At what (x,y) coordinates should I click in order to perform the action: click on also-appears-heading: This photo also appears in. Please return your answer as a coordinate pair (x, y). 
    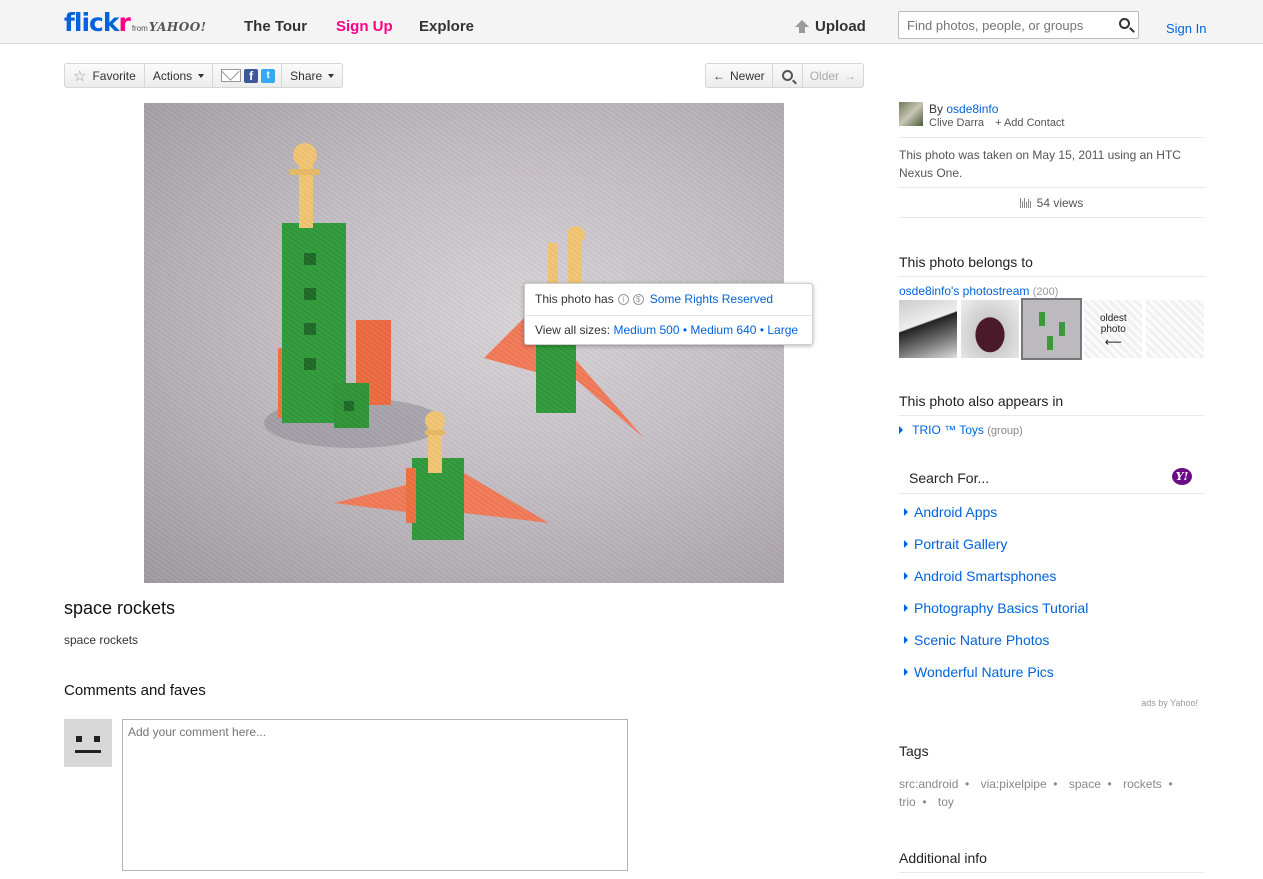
    Looking at the image, I should click on (1051, 404).